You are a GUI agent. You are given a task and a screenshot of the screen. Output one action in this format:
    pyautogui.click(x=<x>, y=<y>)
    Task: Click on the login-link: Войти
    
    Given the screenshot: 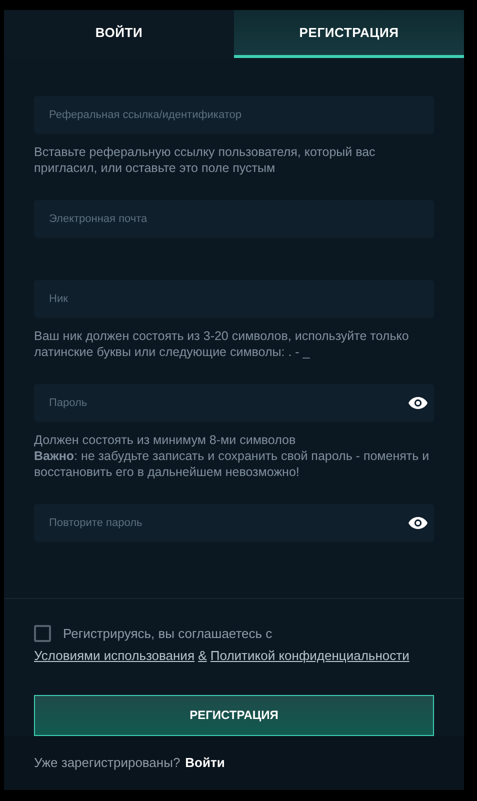 What is the action you would take?
    pyautogui.click(x=205, y=762)
    